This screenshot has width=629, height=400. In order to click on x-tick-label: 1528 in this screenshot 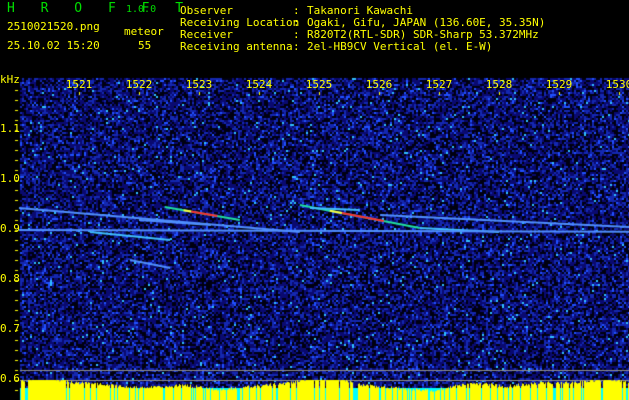, I will do `click(499, 84)`.